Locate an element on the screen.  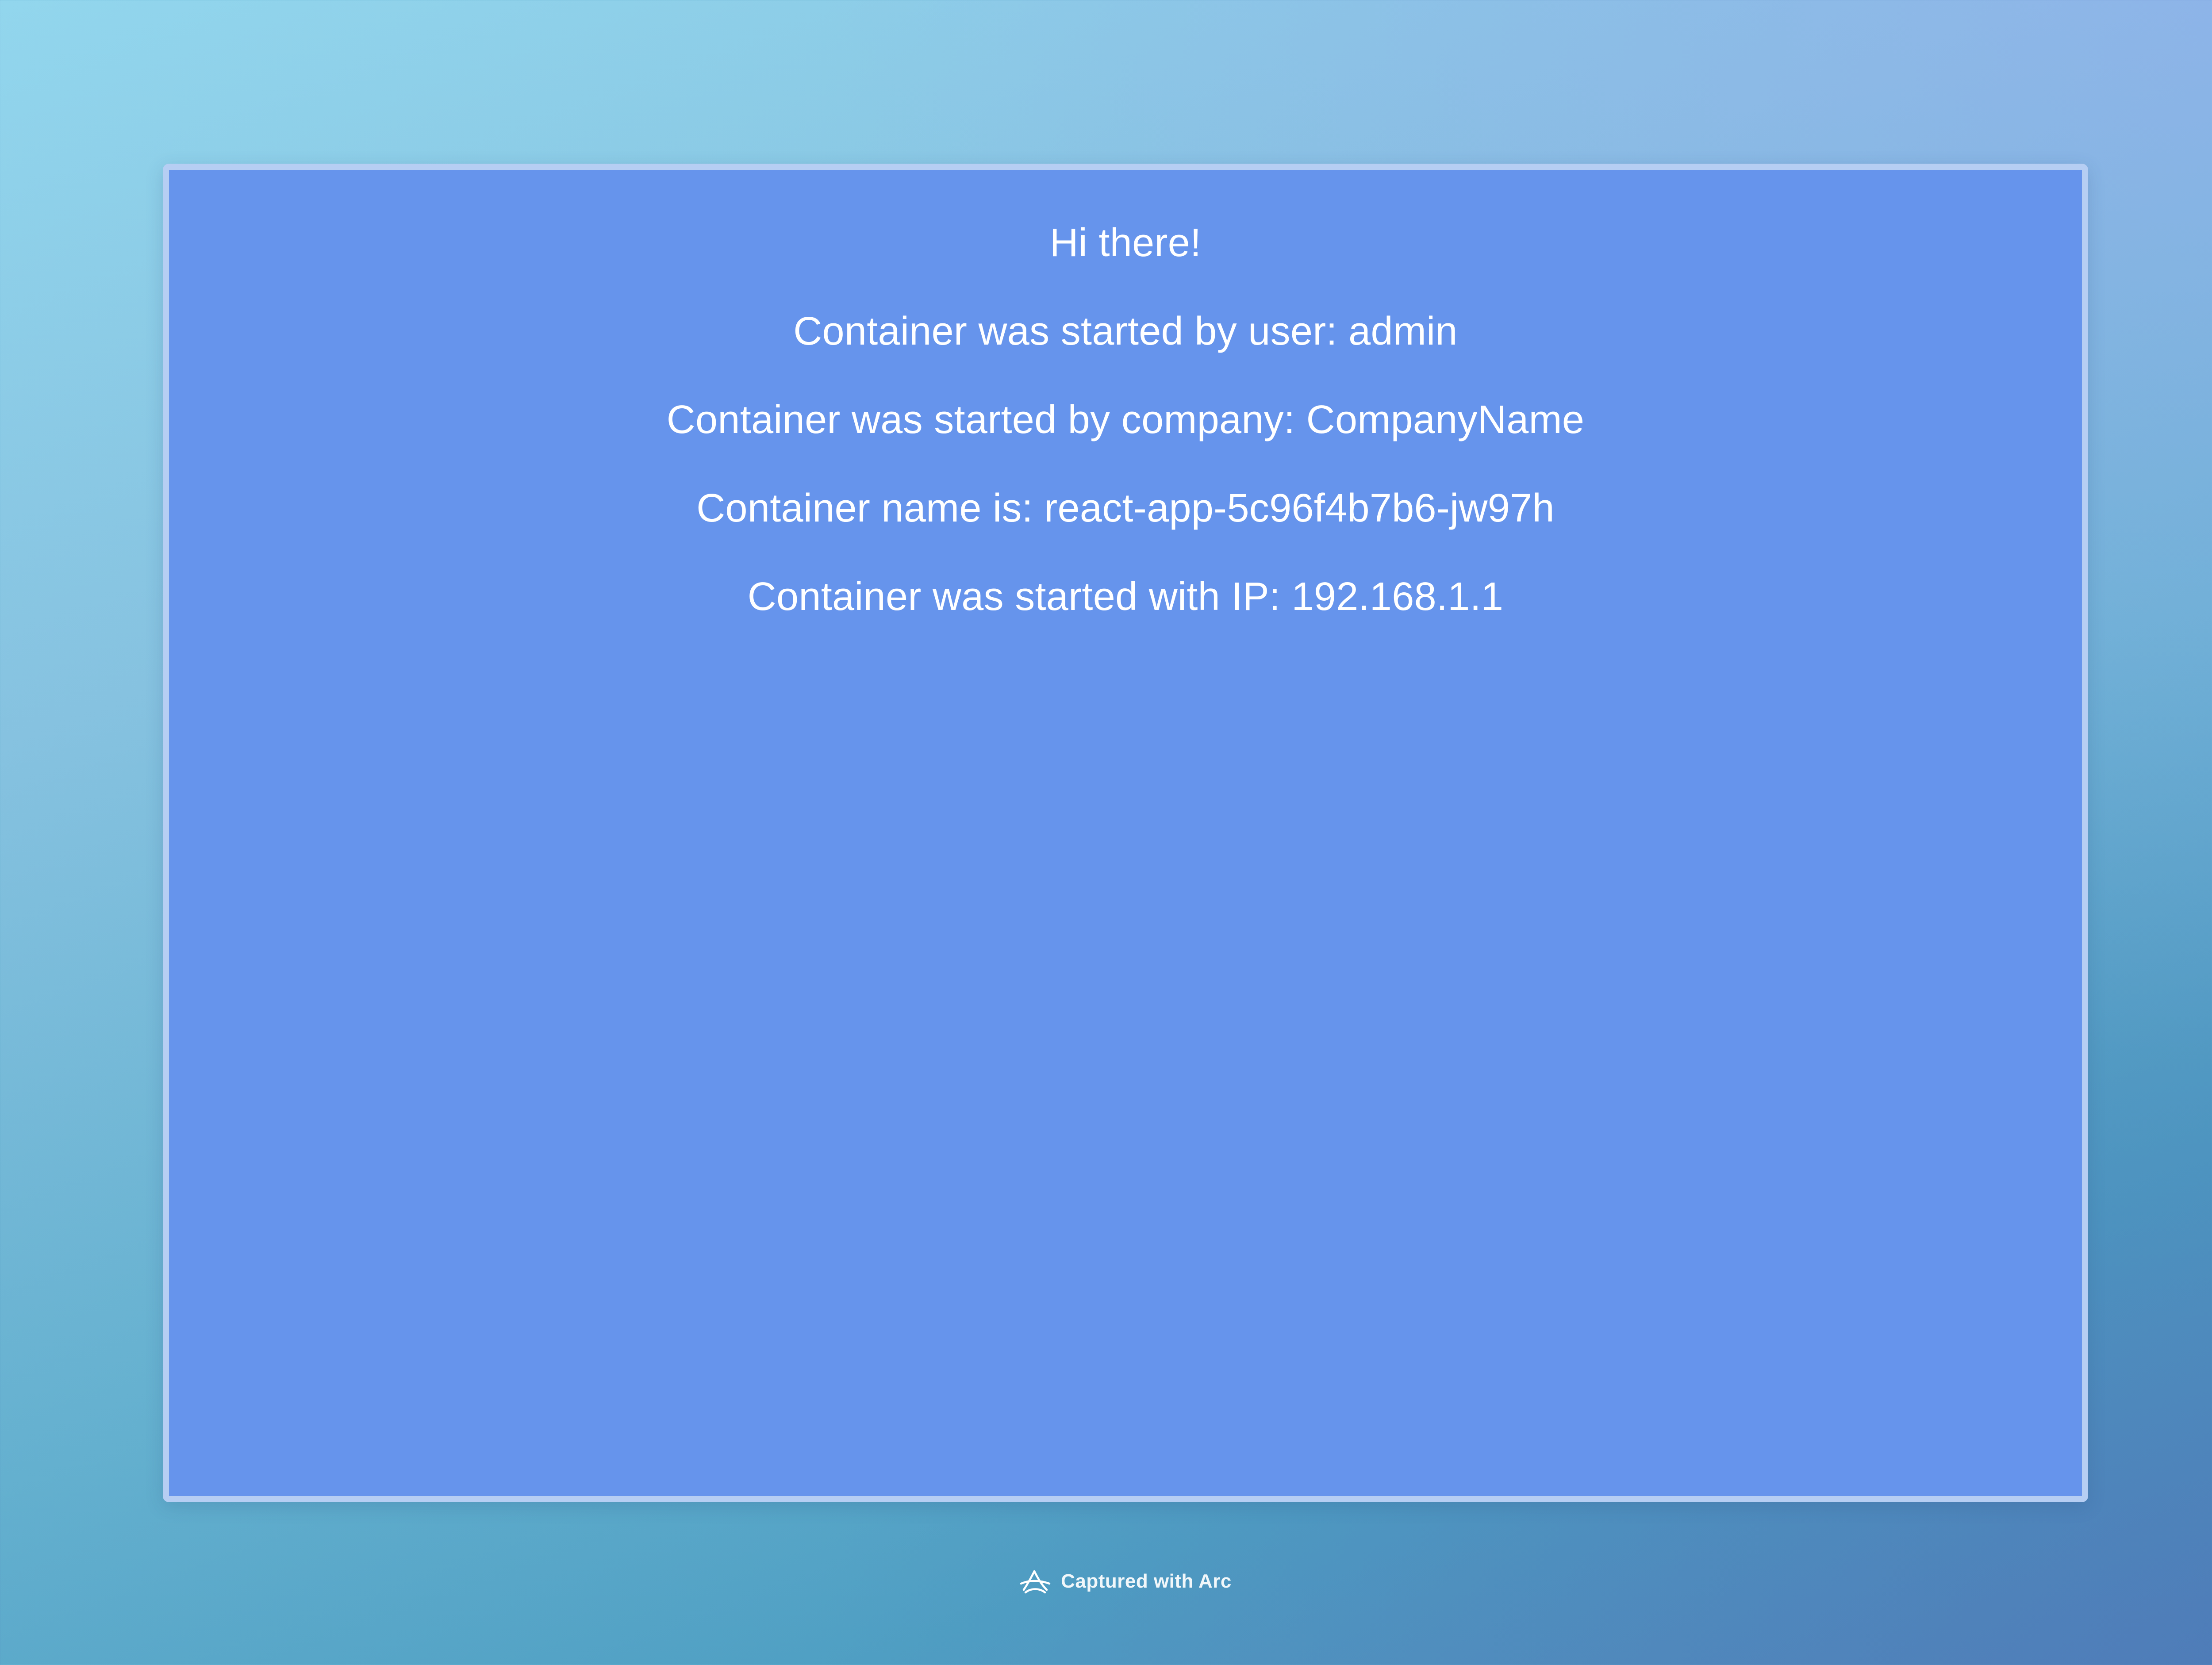
arc-logo-icon is located at coordinates (1036, 1582).